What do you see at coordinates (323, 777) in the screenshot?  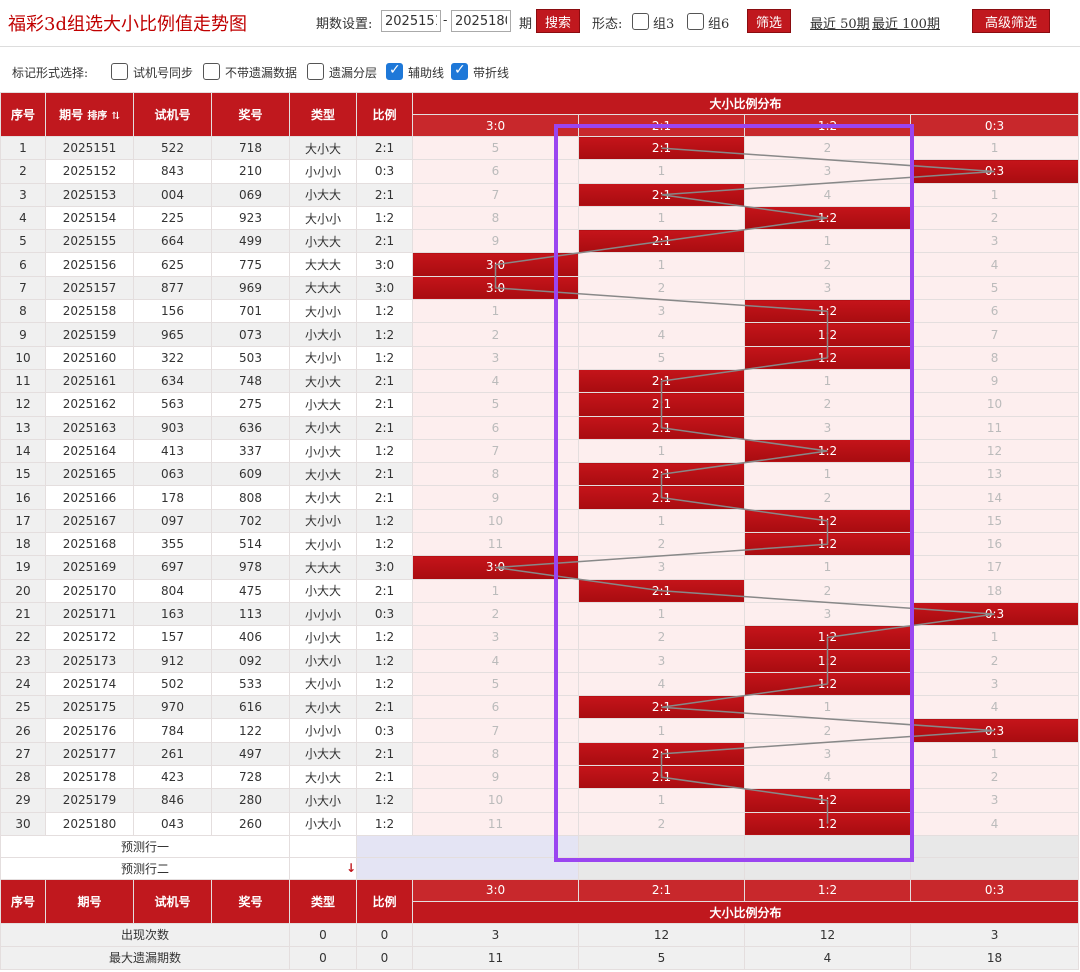 I see `row-type: 大小大` at bounding box center [323, 777].